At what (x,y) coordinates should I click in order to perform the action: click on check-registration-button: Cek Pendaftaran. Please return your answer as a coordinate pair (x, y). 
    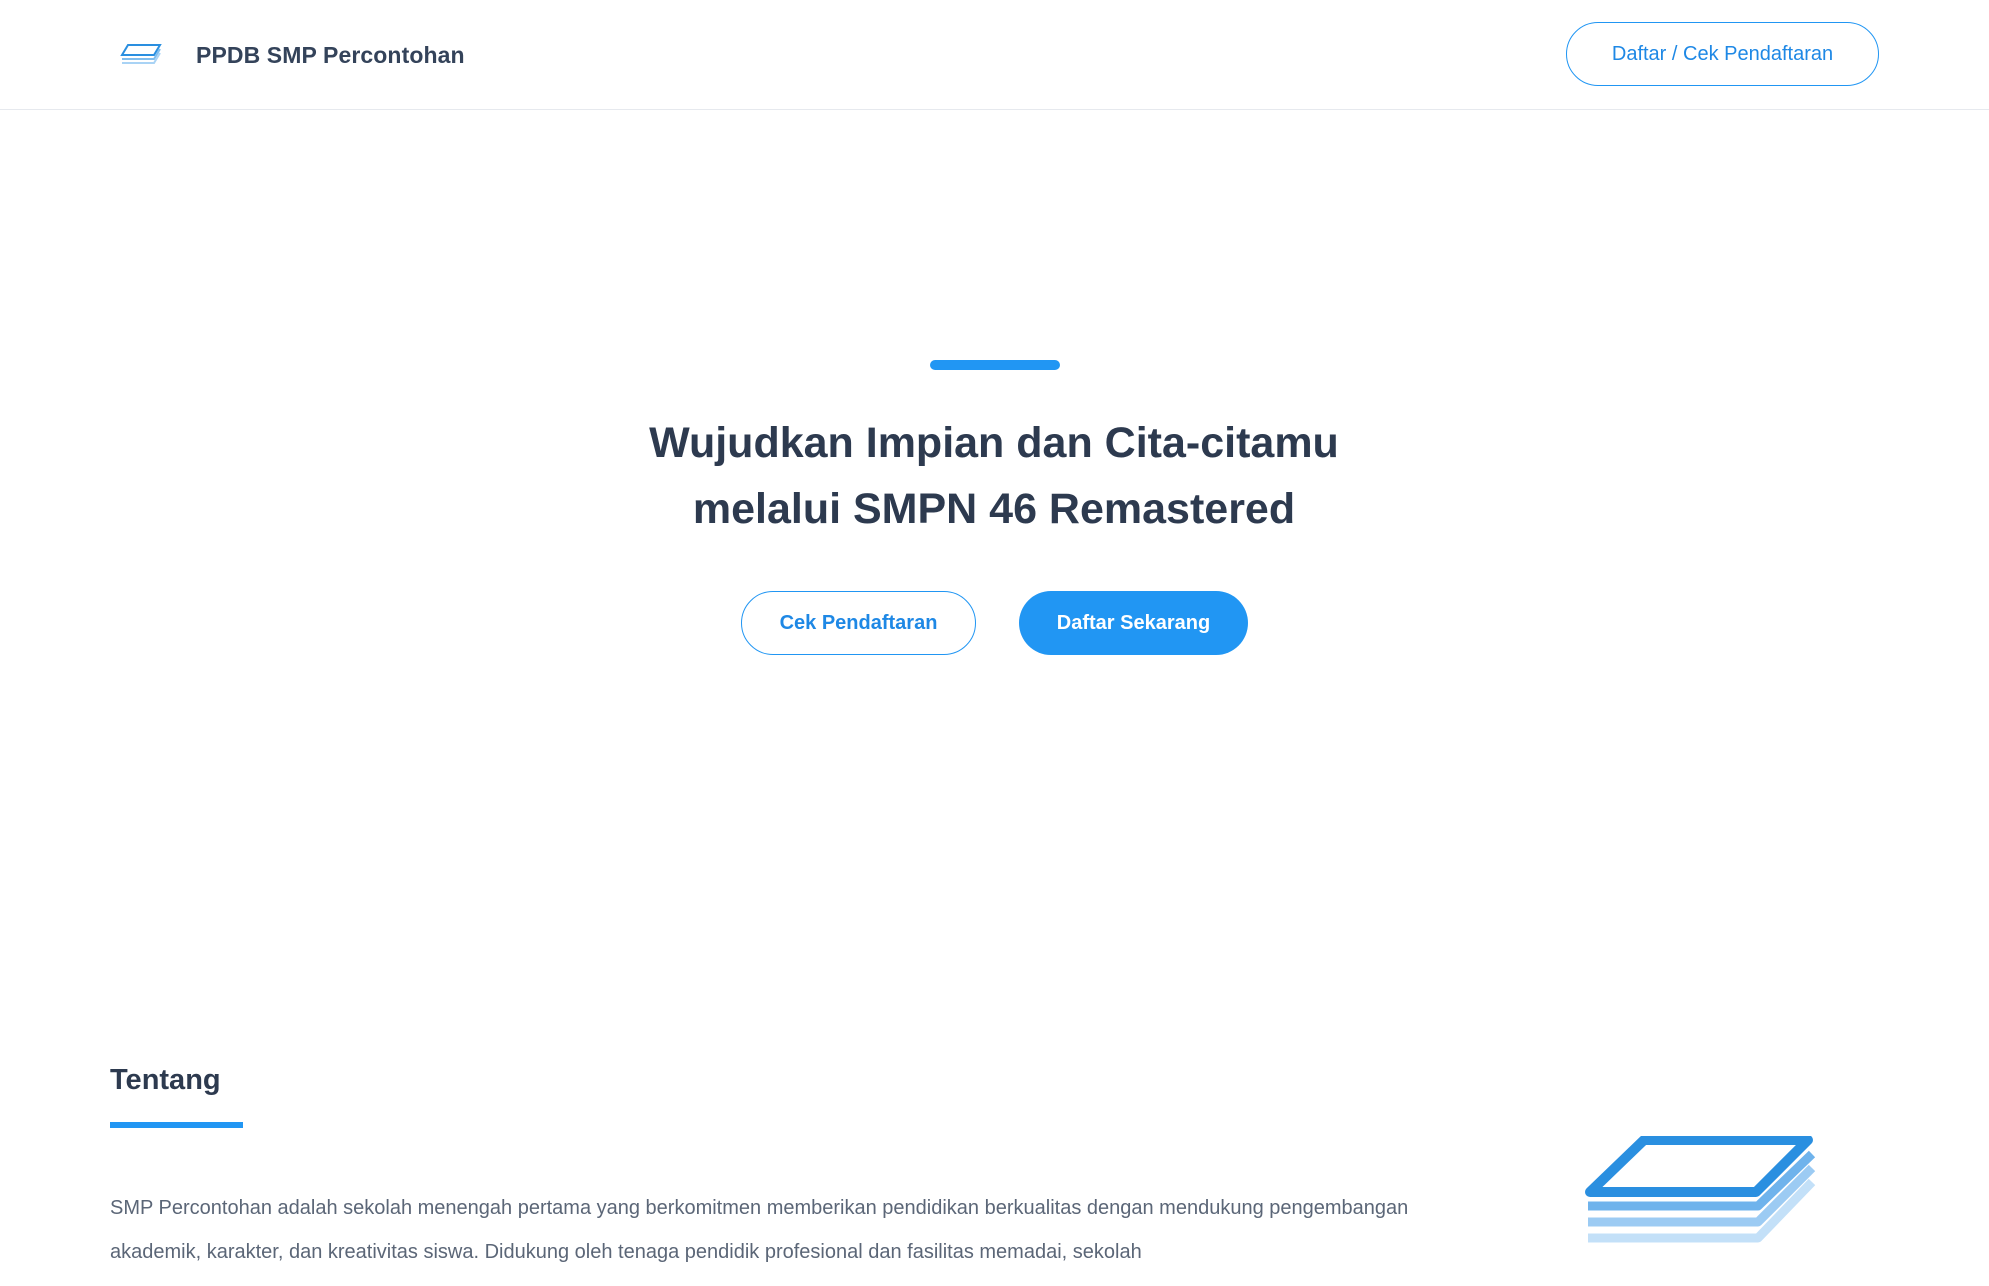
    Looking at the image, I should click on (858, 623).